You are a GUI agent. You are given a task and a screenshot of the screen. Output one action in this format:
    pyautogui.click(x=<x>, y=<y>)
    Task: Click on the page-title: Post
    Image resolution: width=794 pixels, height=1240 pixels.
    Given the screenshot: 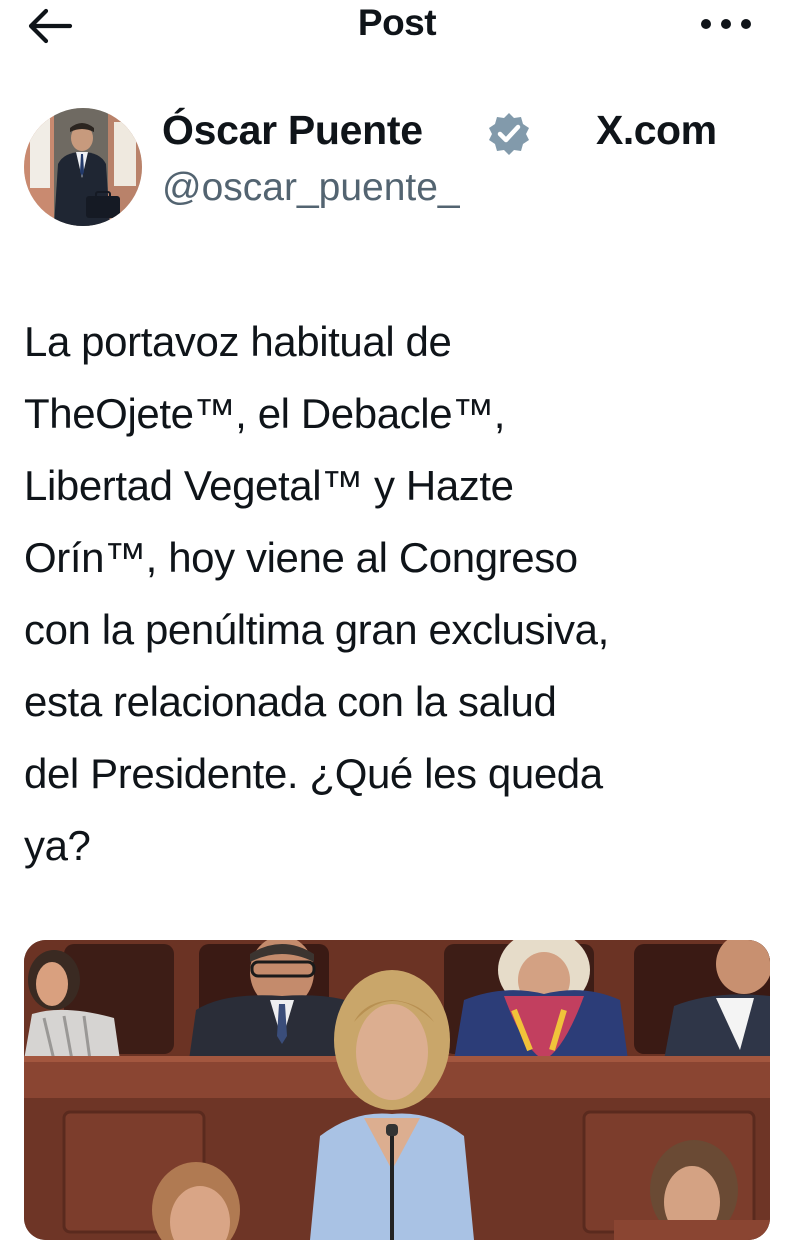 What is the action you would take?
    pyautogui.click(x=397, y=22)
    